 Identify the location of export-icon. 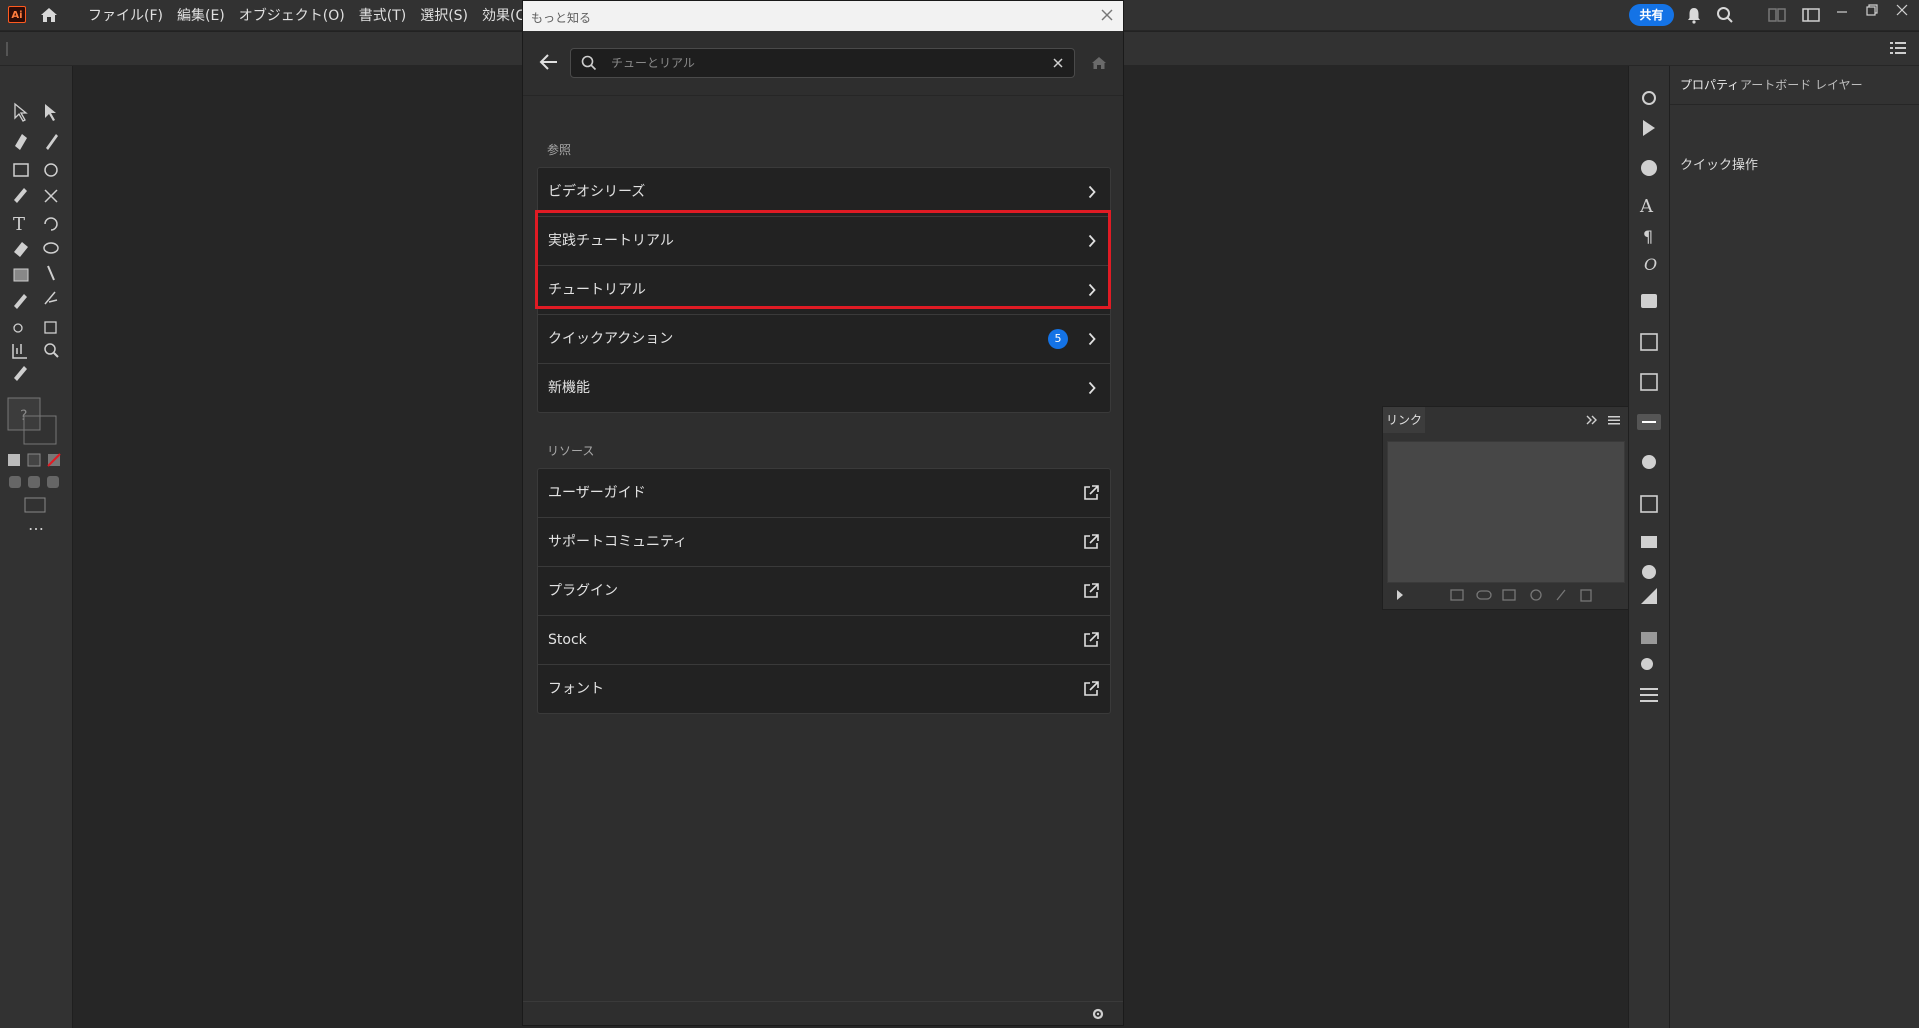
(1649, 342).